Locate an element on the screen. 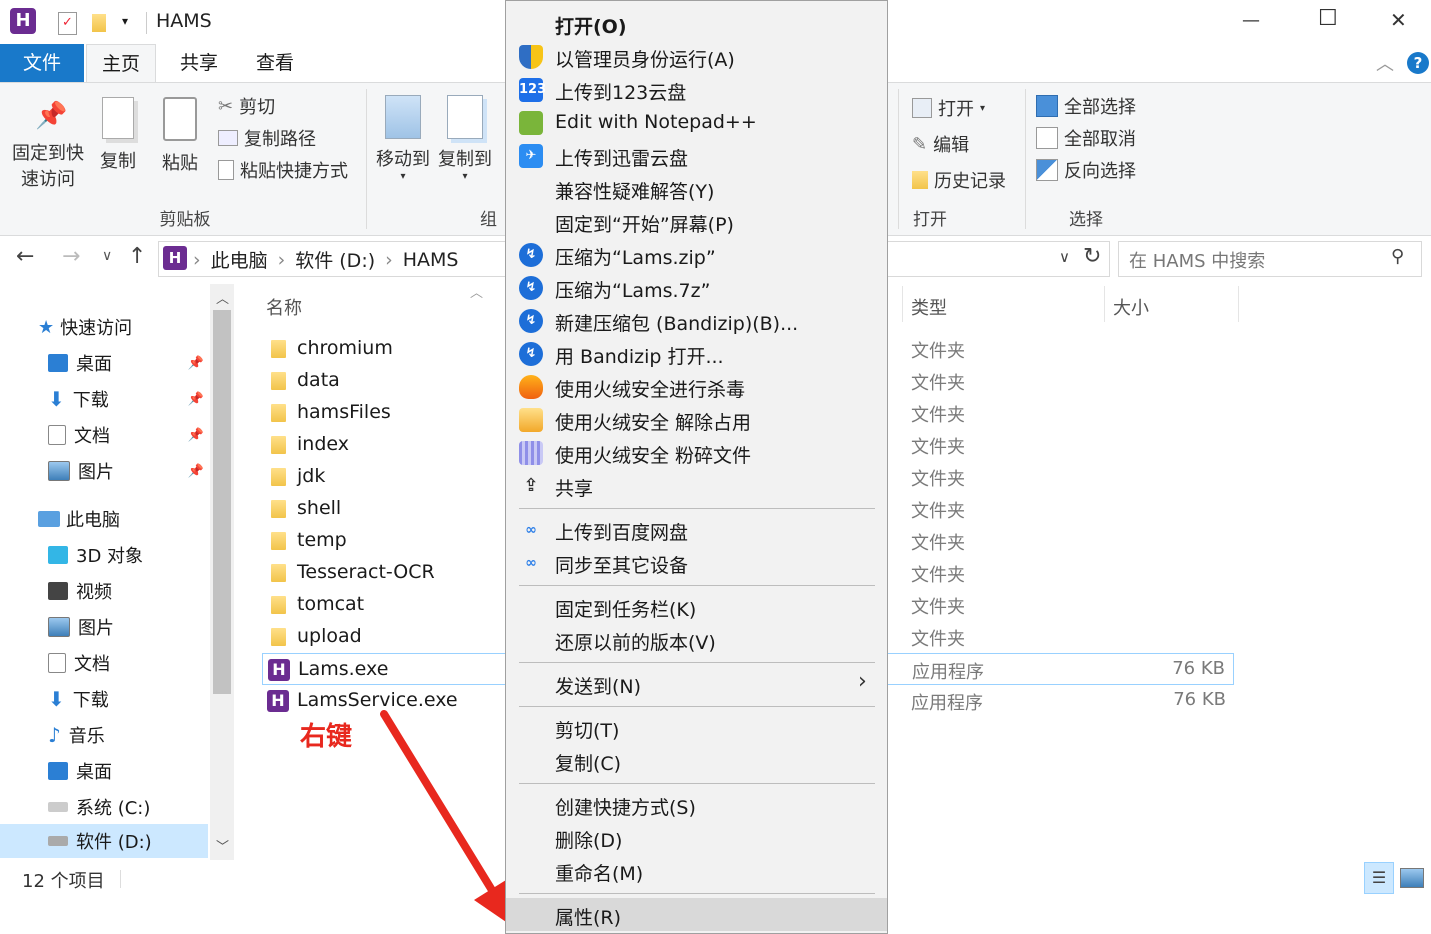 This screenshot has width=1431, height=934. column-header-size: 大小 is located at coordinates (1131, 307).